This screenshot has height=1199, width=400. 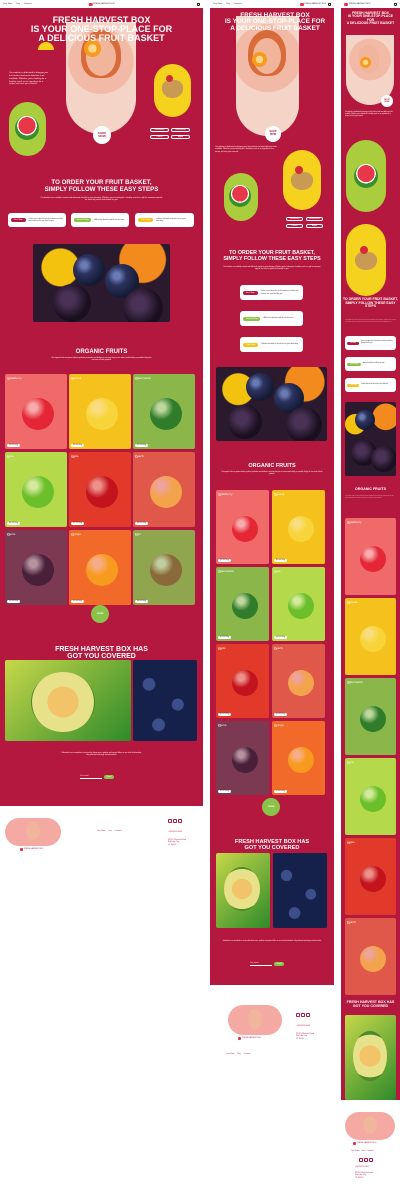 I want to click on fruit-card-kiwi: Kiwi Fruit $4.00/100g, so click(x=164, y=567).